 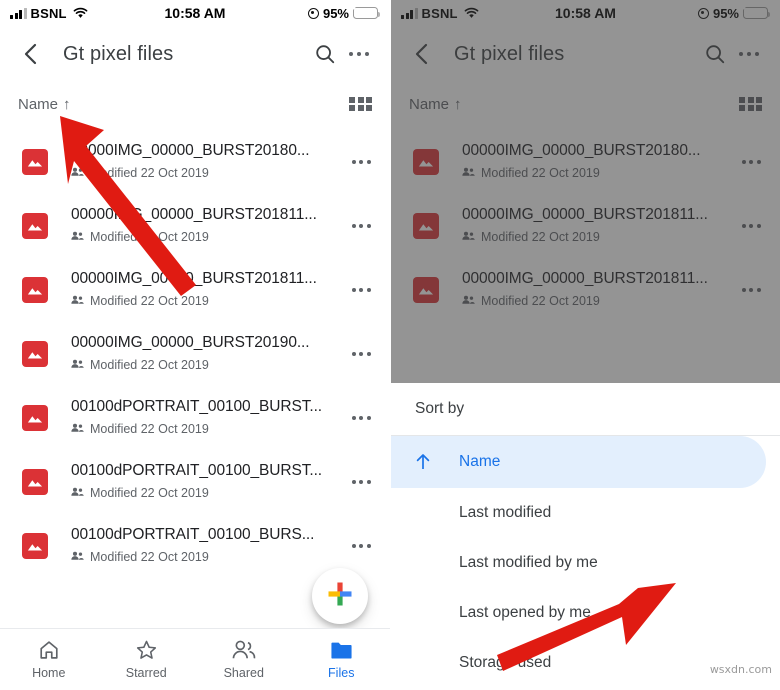 I want to click on app-bar: Gt pixel files, so click(x=195, y=54).